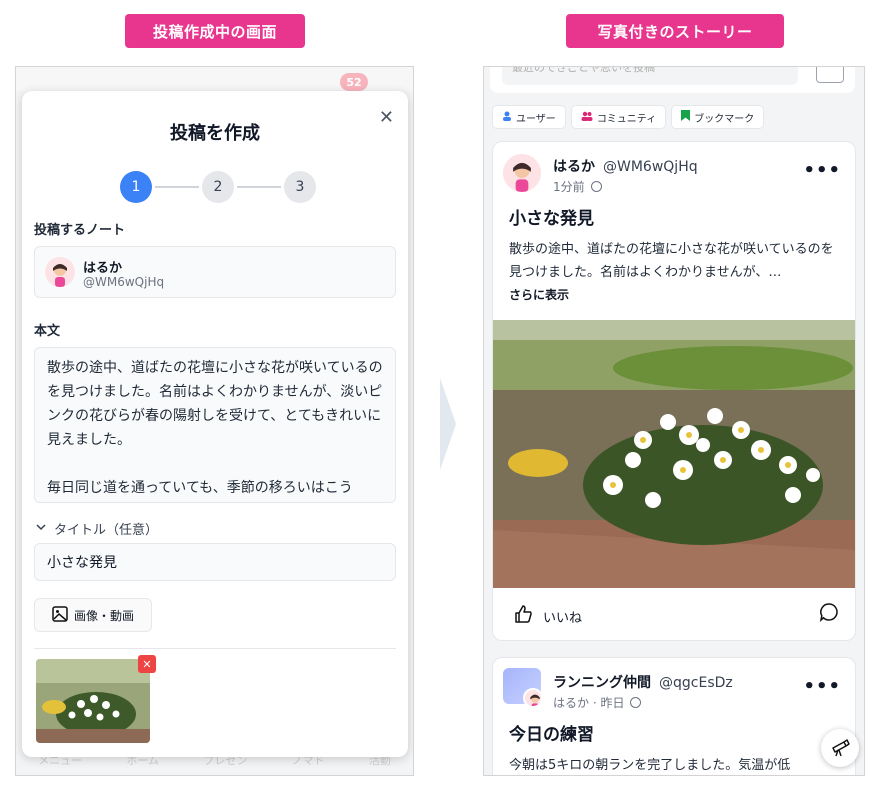 This screenshot has width=882, height=800. I want to click on note-selector: はるか @WM6wQjHq, so click(215, 272).